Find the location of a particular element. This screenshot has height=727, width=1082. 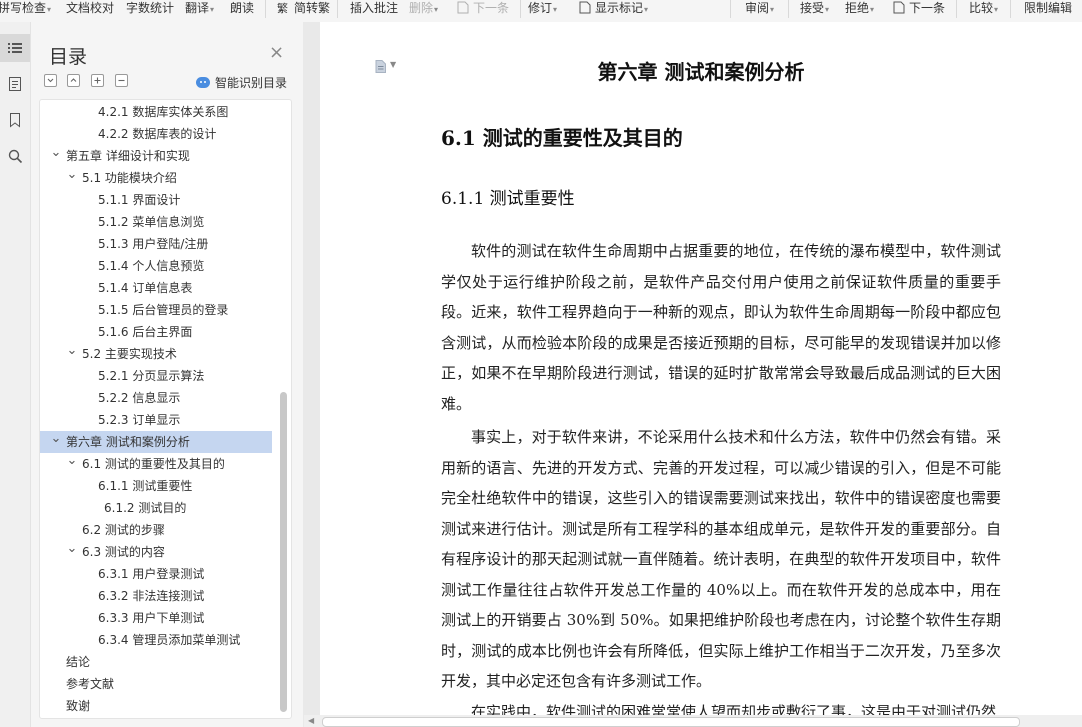

scroll-left-icon: ◀ is located at coordinates (311, 721).